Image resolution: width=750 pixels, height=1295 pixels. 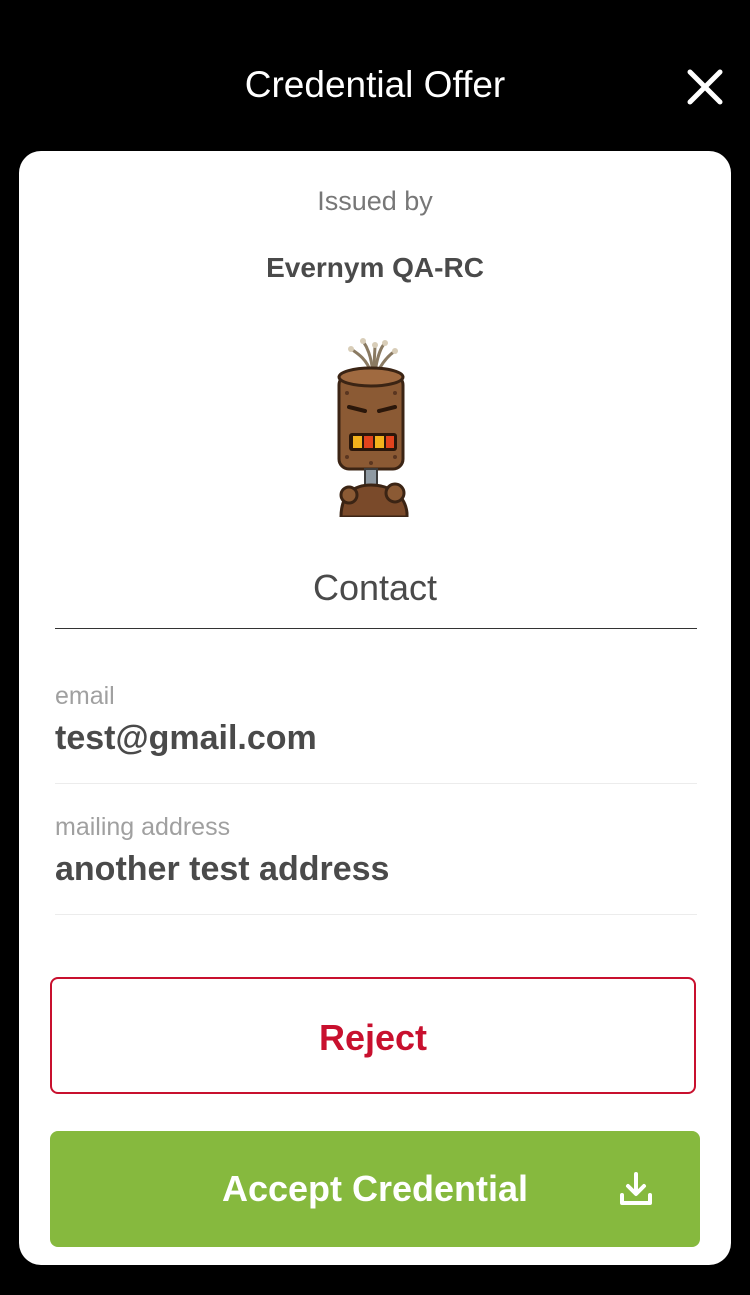 I want to click on attribute-value: another test address, so click(x=222, y=869).